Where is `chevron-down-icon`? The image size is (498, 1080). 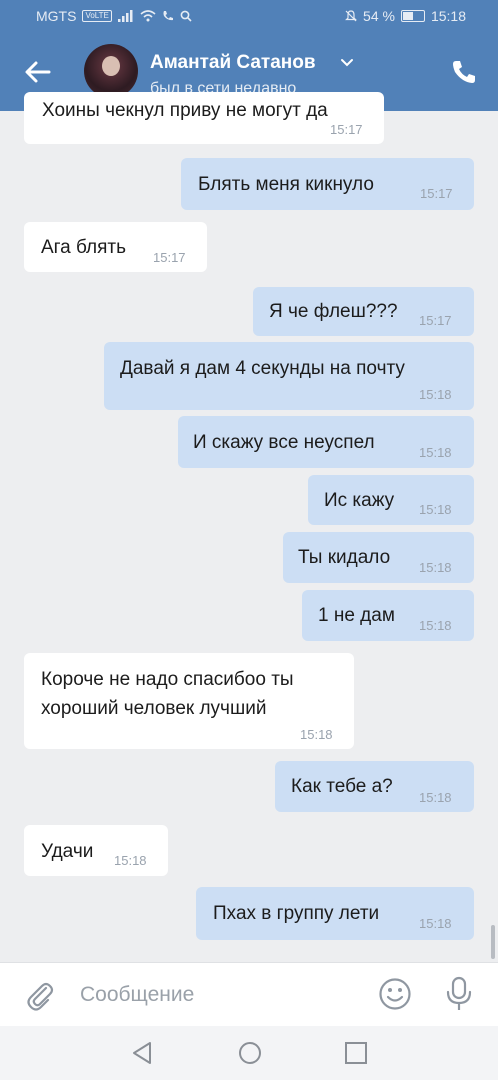
chevron-down-icon is located at coordinates (347, 63).